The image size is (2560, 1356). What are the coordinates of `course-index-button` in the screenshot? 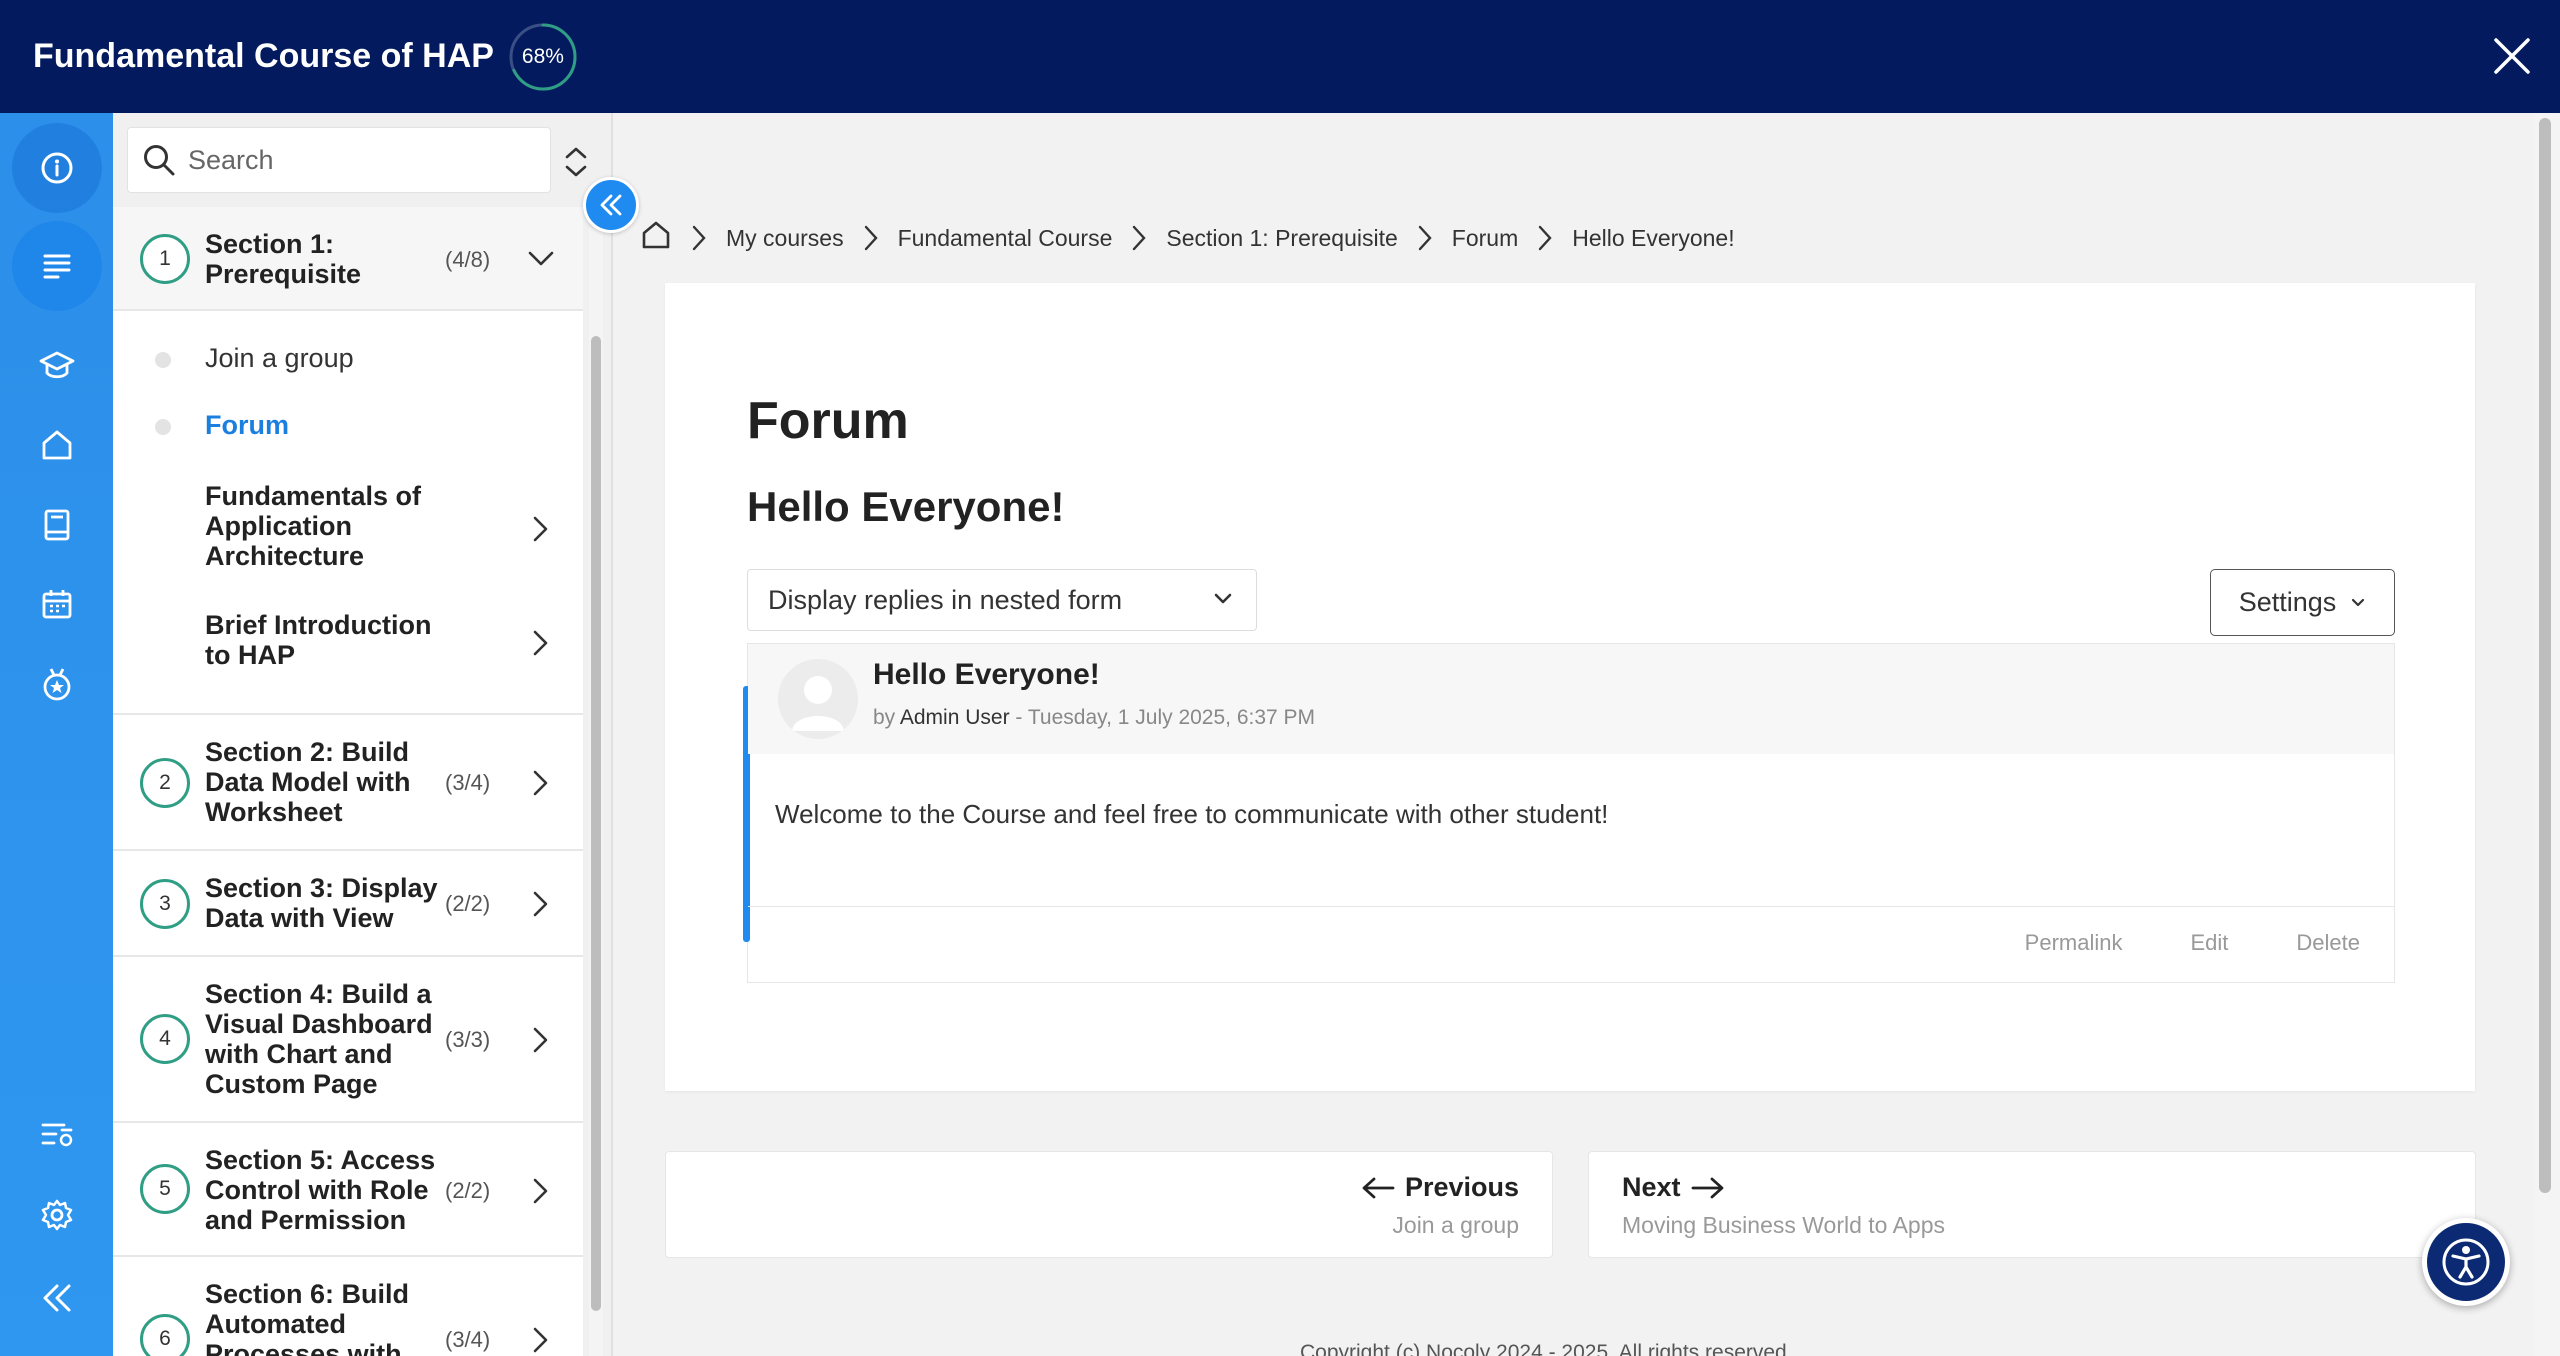 It's located at (57, 266).